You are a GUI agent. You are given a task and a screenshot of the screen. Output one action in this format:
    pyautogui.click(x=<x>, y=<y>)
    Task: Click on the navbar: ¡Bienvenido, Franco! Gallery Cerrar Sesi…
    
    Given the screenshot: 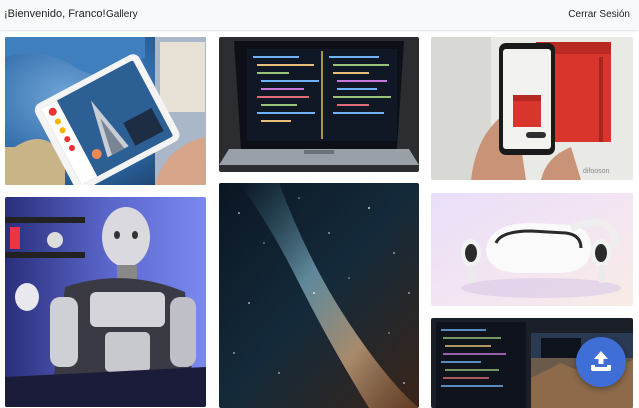 What is the action you would take?
    pyautogui.click(x=319, y=15)
    